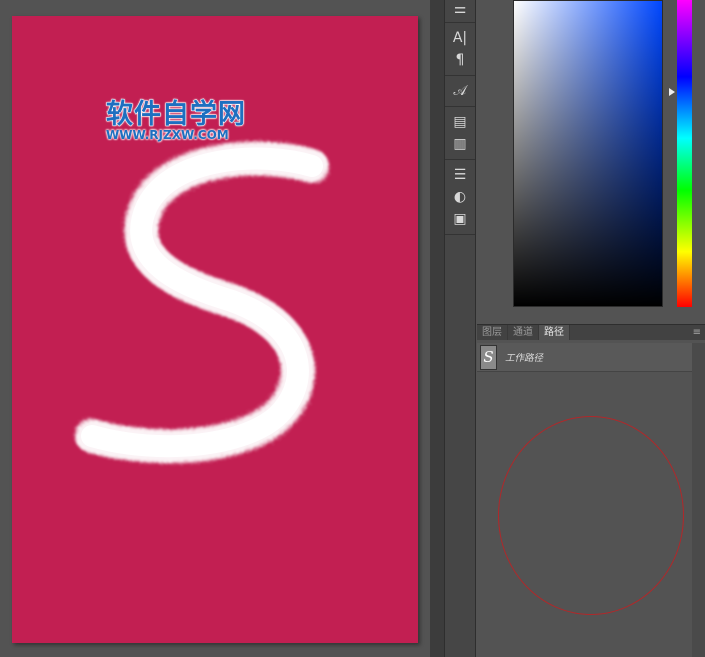 The width and height of the screenshot is (705, 657). What do you see at coordinates (437, 328) in the screenshot?
I see `panel-divider` at bounding box center [437, 328].